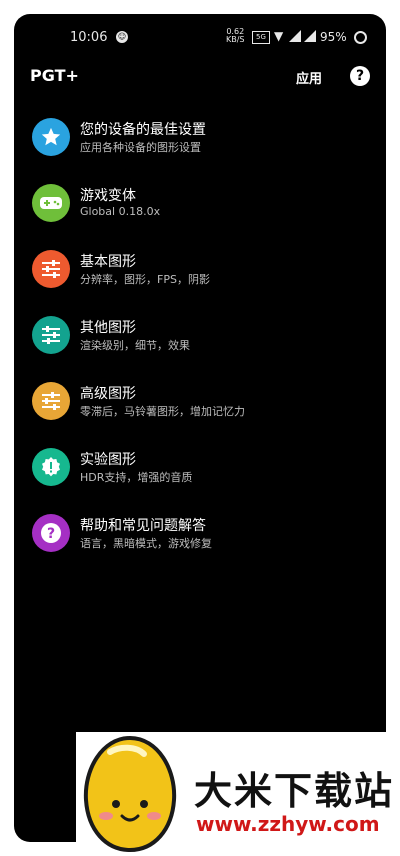  I want to click on menu-item-subtitle: HDR支持，增强的音质, so click(136, 477).